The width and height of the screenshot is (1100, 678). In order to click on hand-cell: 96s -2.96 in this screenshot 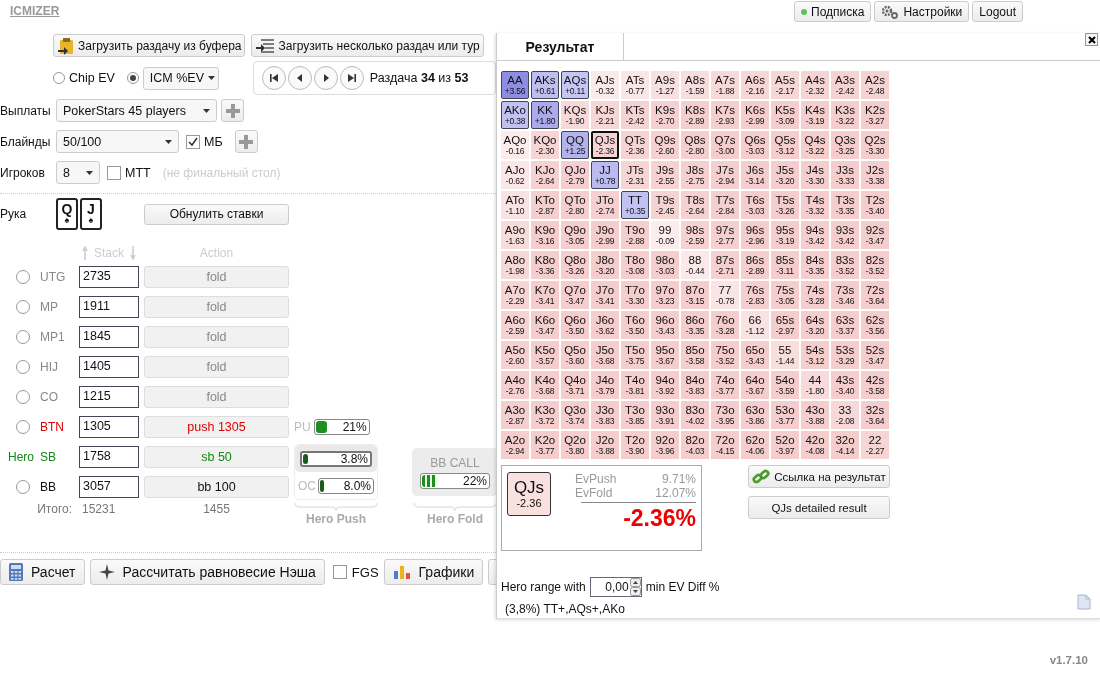, I will do `click(755, 235)`.